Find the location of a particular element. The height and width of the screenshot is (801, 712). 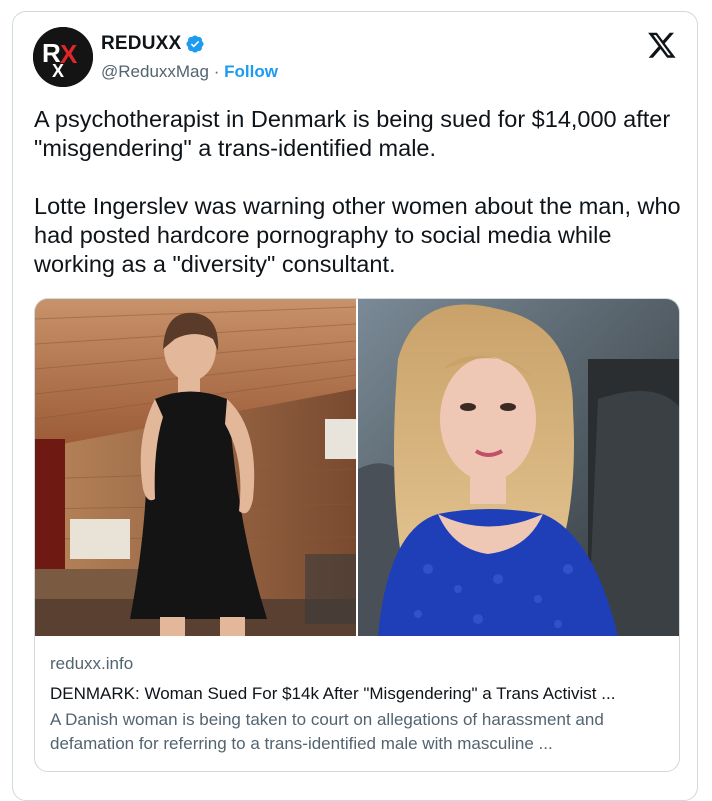

author-handle-row: @ReduxxMag · Follow is located at coordinates (189, 72).